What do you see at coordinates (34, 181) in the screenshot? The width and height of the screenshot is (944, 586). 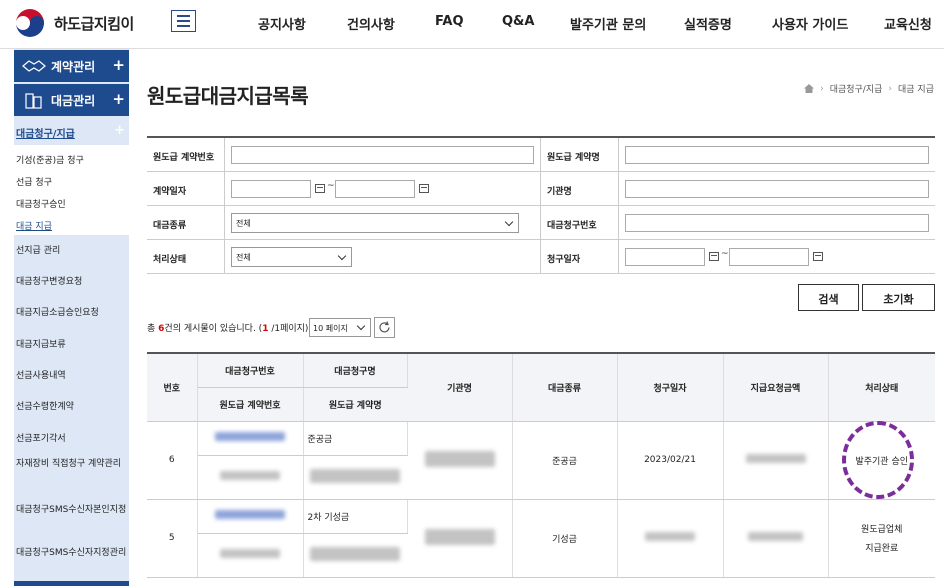 I see `submenu-item-advance-claim: 선급 청구` at bounding box center [34, 181].